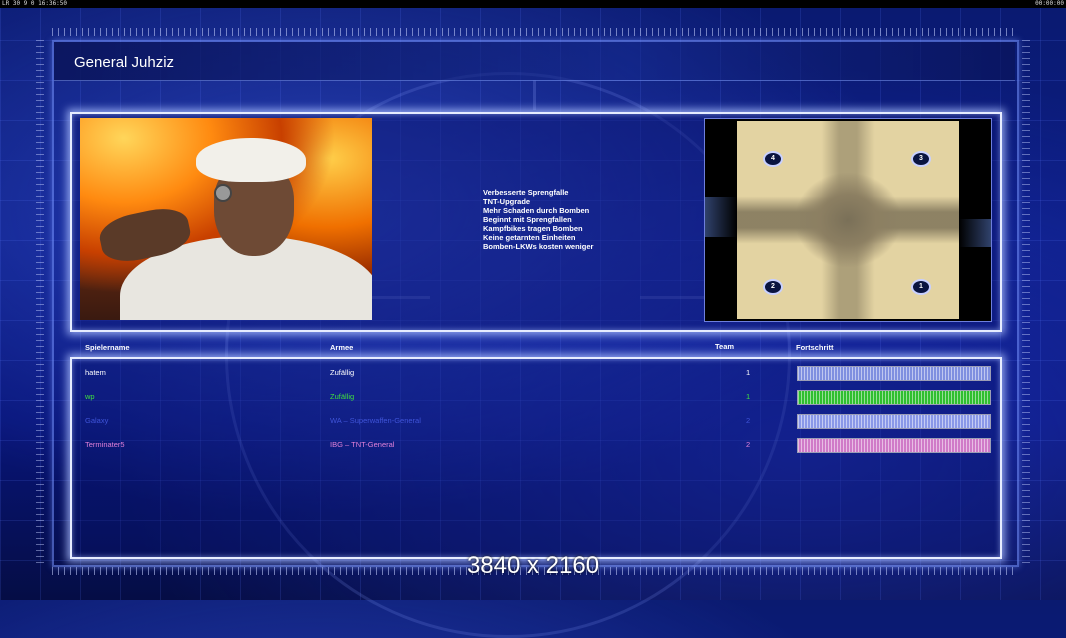  I want to click on player-army: IBG – TNT-General, so click(362, 444).